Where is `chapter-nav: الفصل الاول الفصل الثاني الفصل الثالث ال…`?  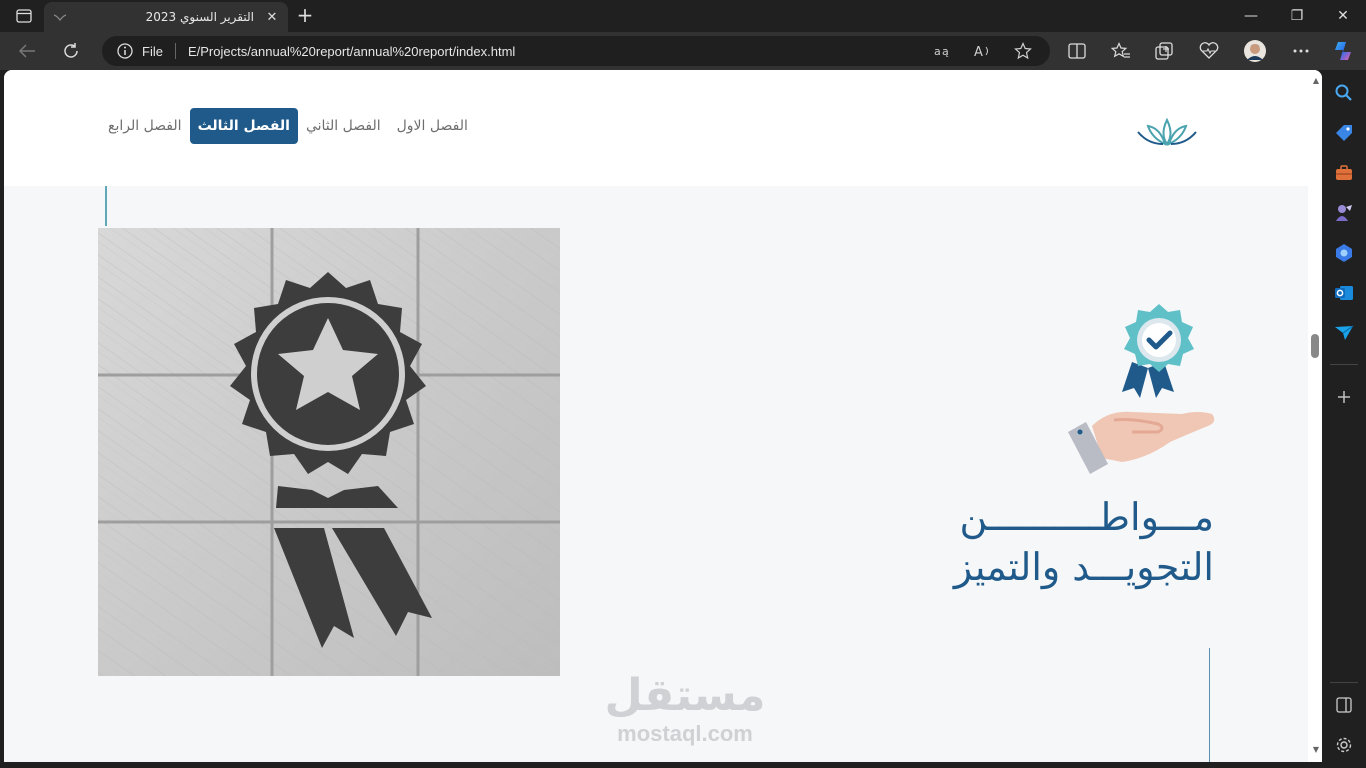
chapter-nav: الفصل الاول الفصل الثاني الفصل الثالث ال… is located at coordinates (288, 126).